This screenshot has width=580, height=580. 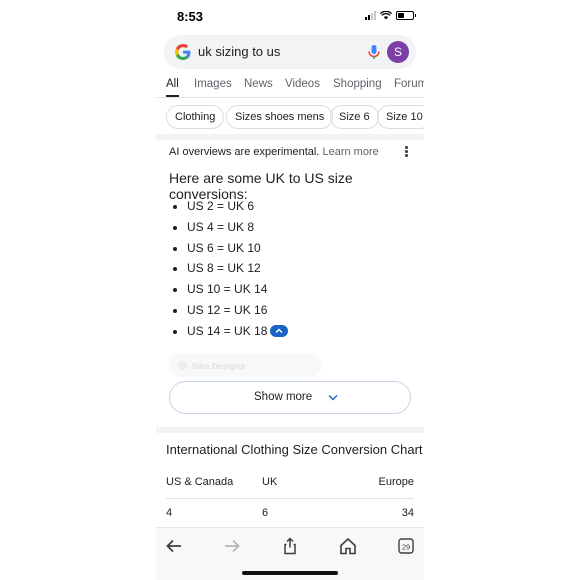 I want to click on home-indicator, so click(x=290, y=573).